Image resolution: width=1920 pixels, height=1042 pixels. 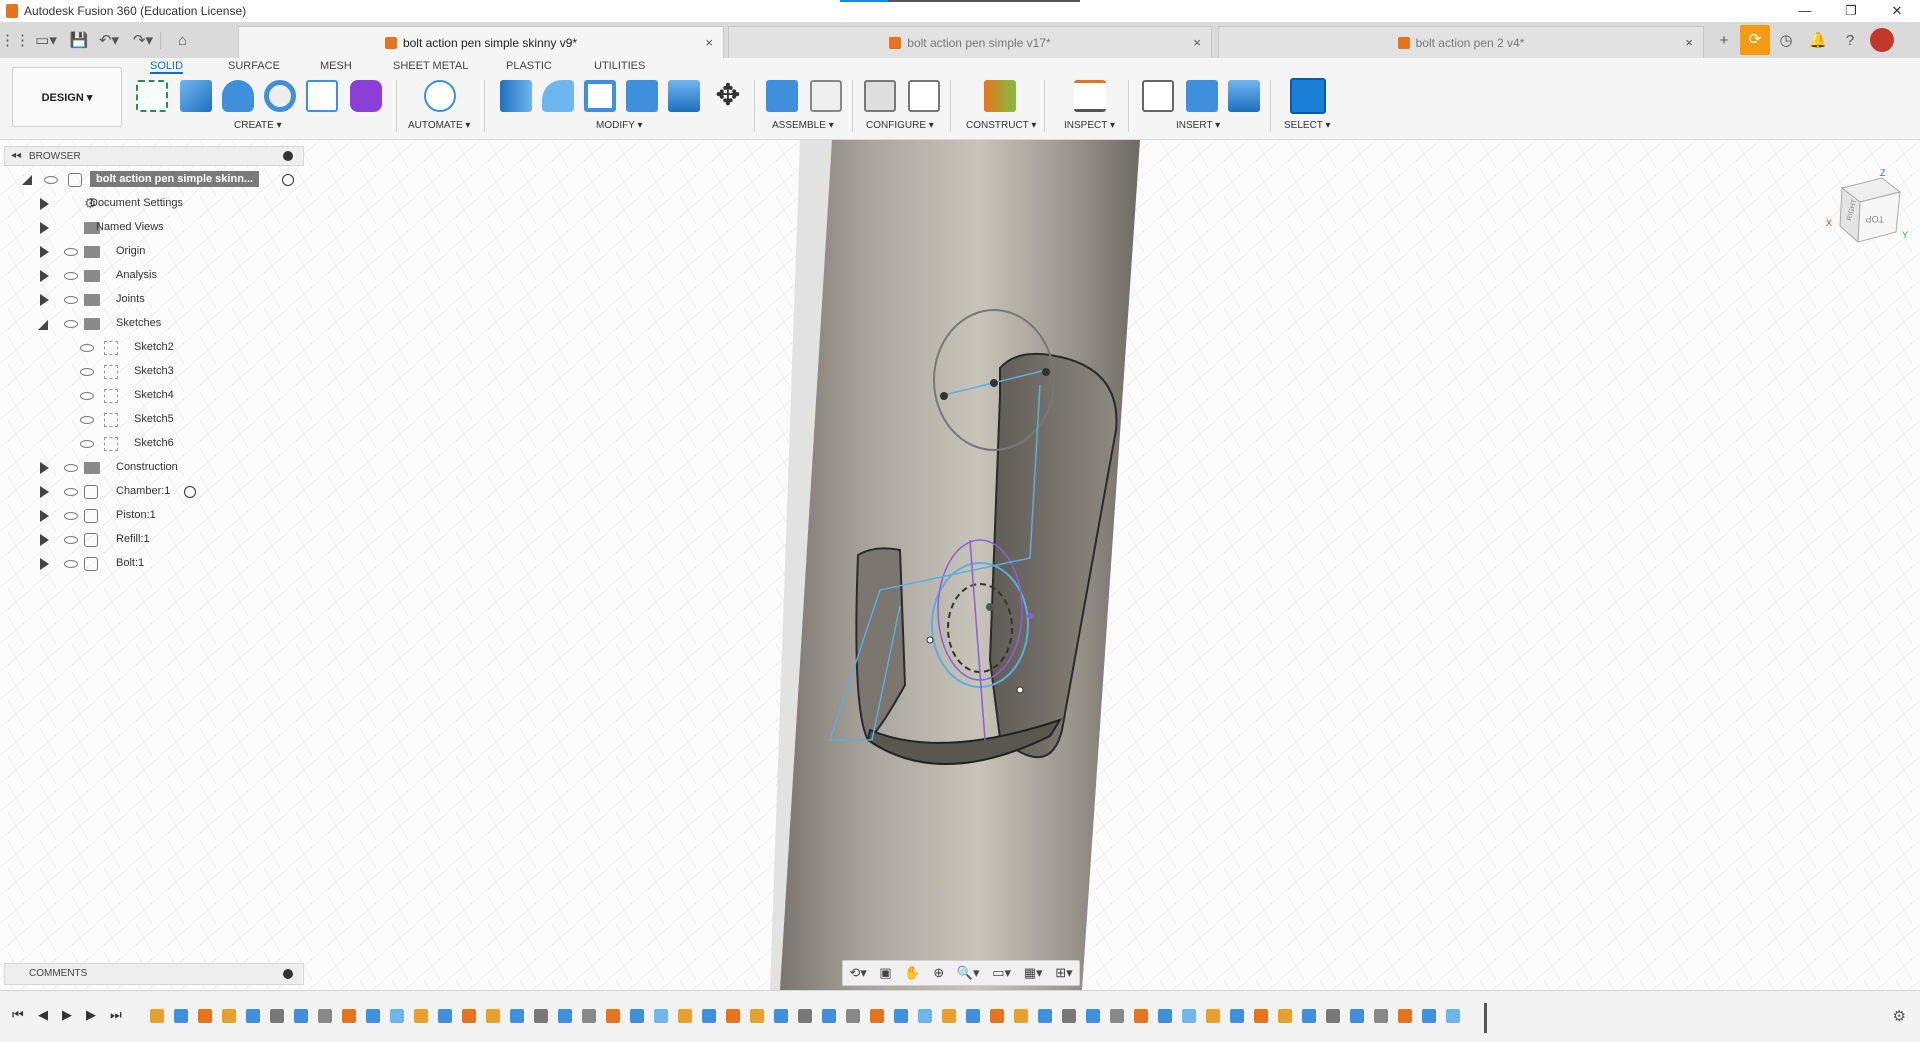 I want to click on tree-item: Sketch5, so click(x=154, y=420).